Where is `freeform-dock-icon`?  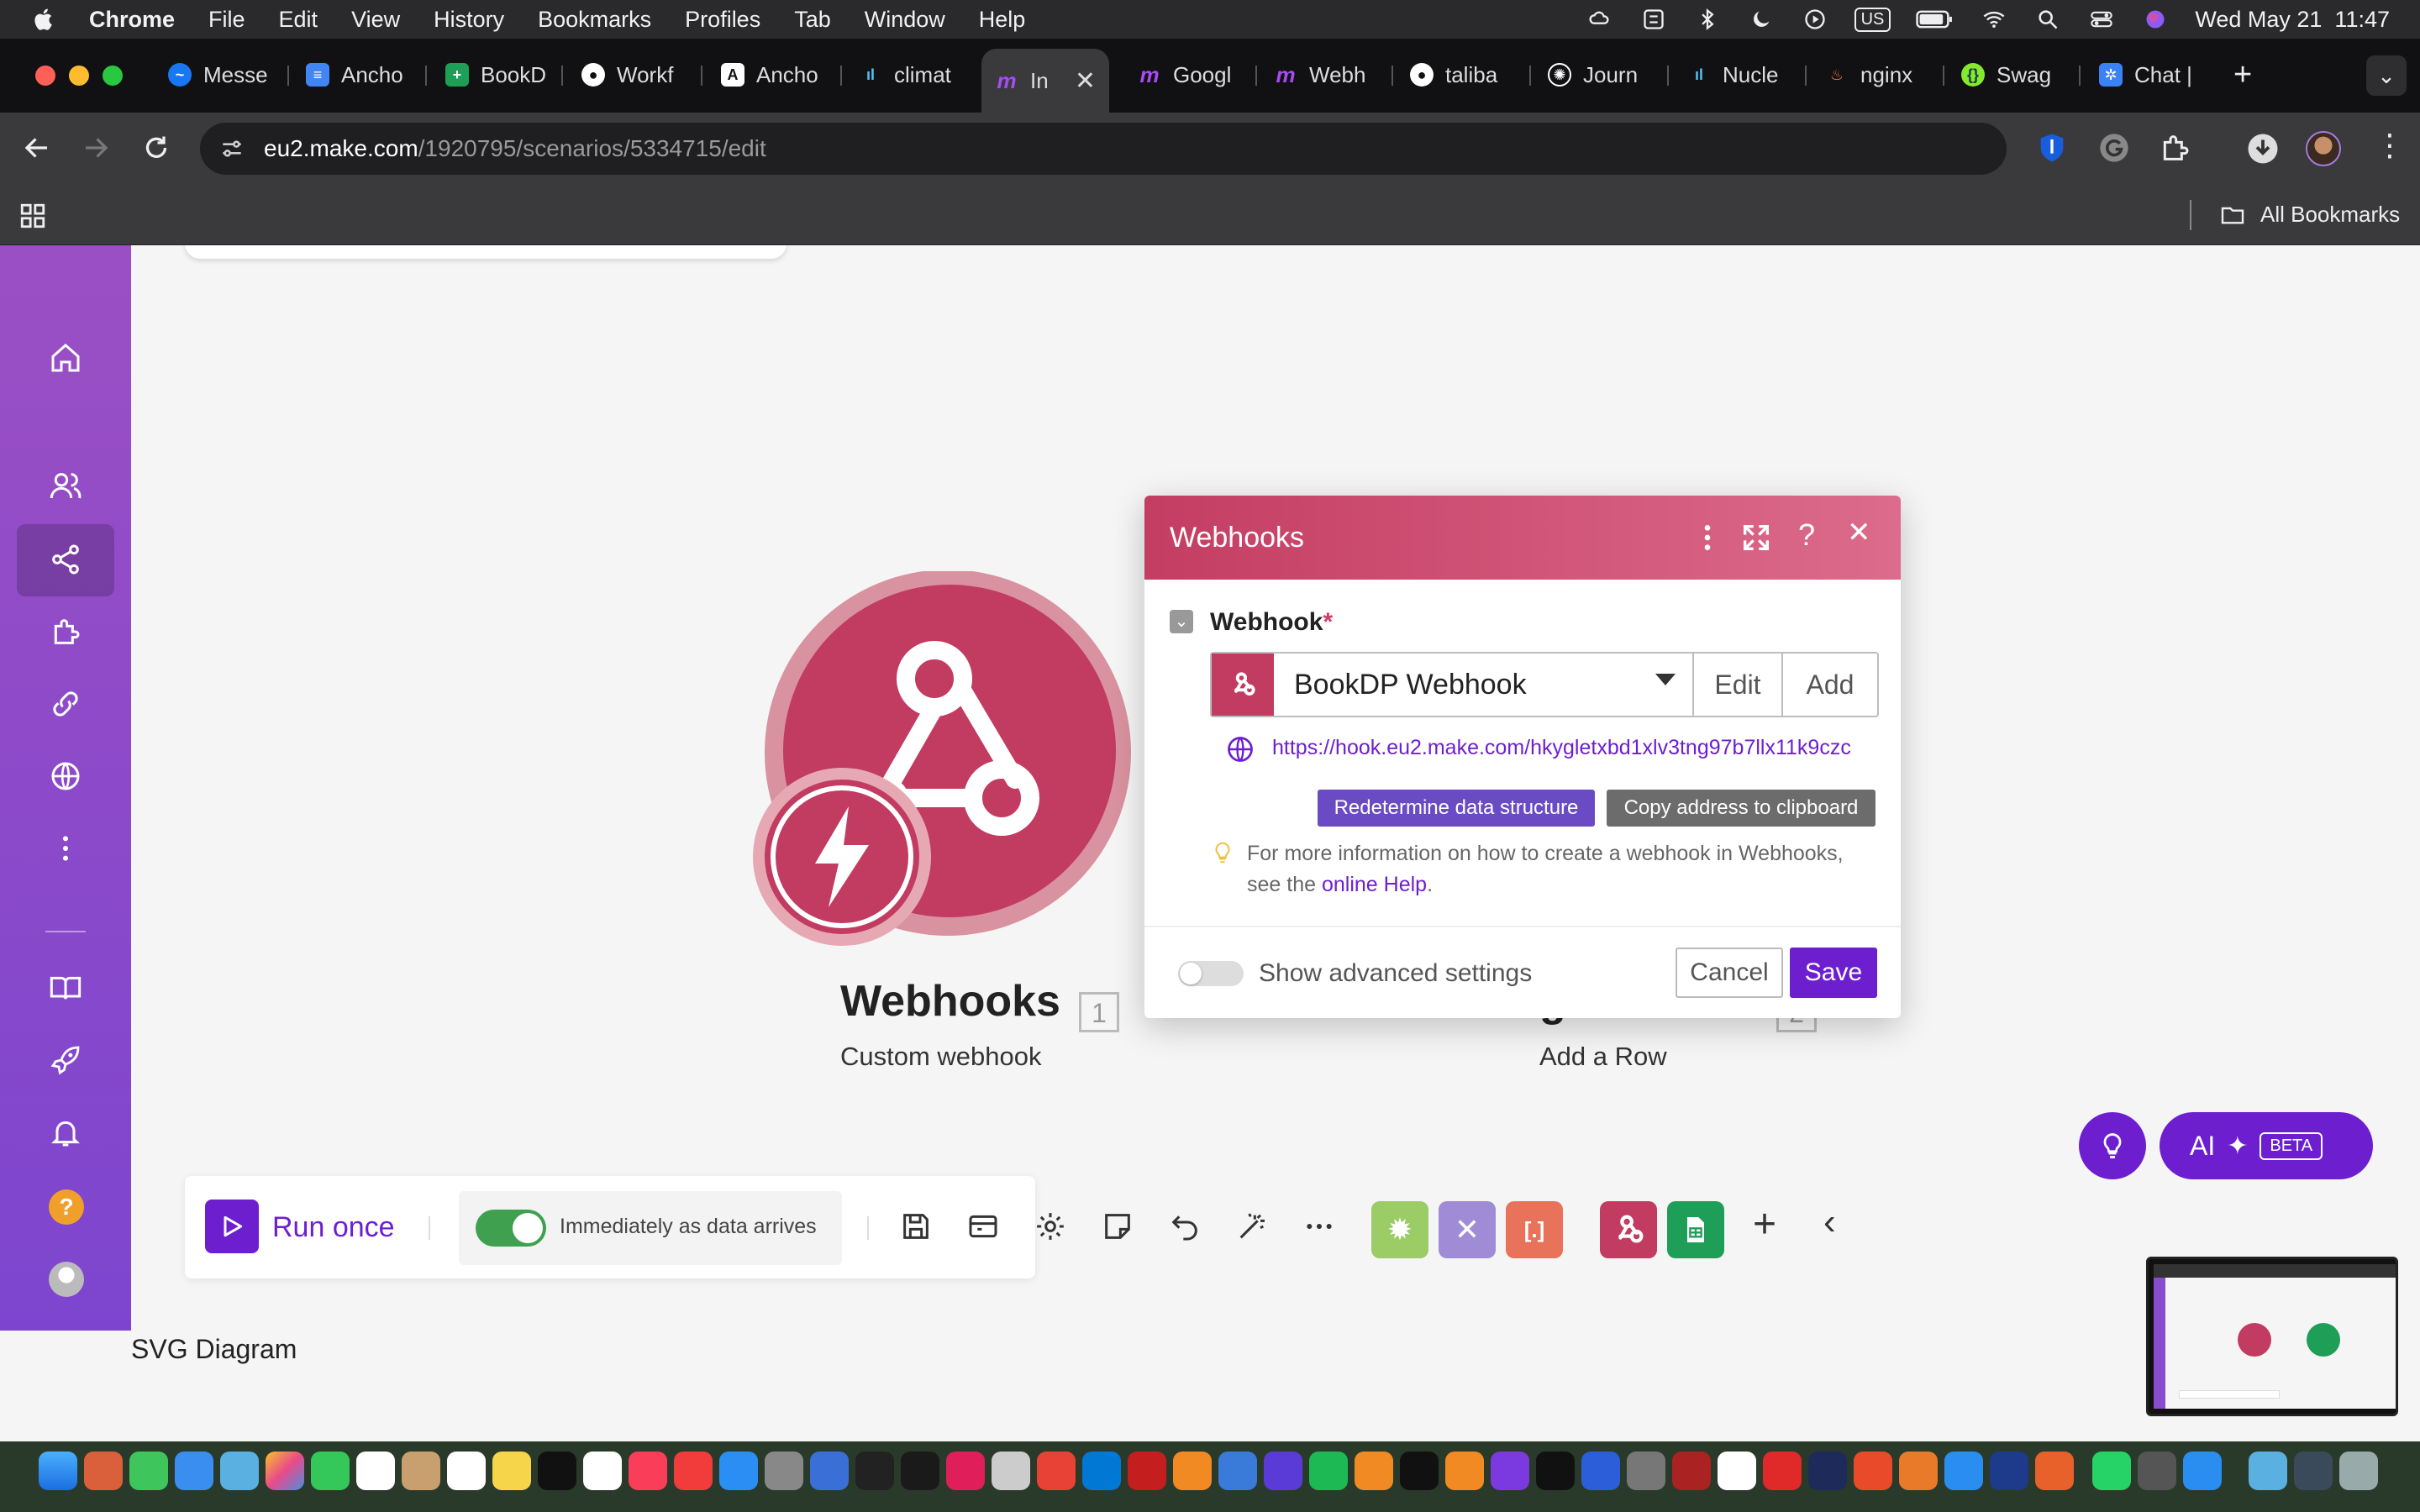 freeform-dock-icon is located at coordinates (602, 1471).